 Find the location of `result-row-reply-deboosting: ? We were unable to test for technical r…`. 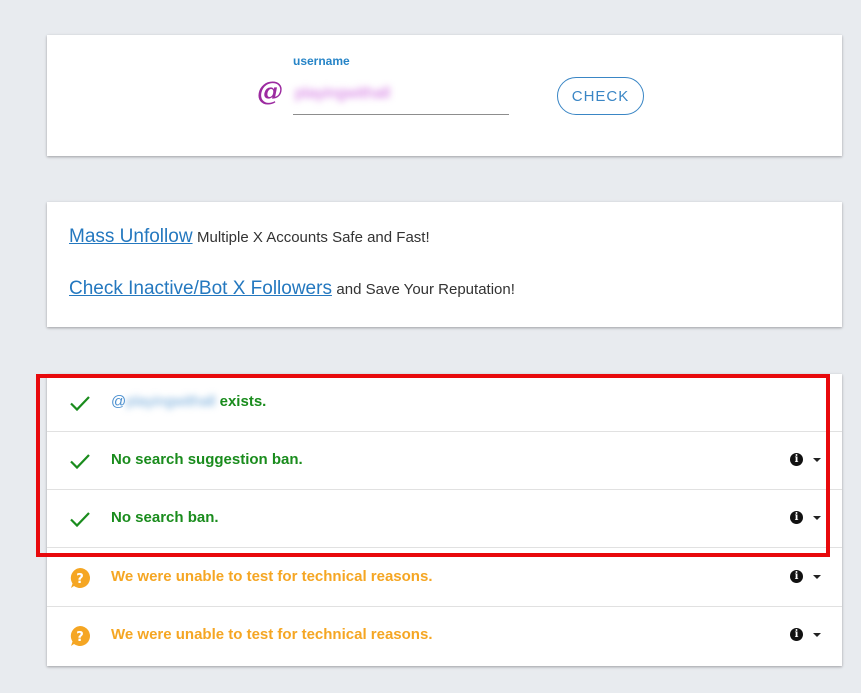

result-row-reply-deboosting: ? We were unable to test for technical r… is located at coordinates (444, 636).